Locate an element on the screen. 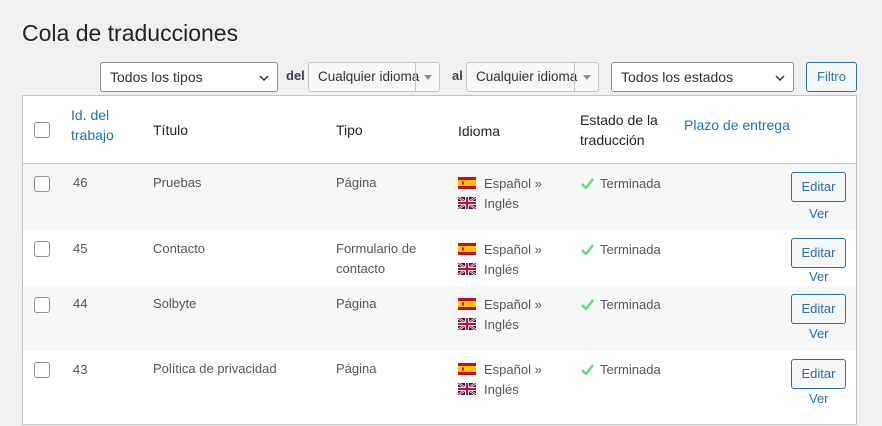  filter-button: Filtro is located at coordinates (831, 77).